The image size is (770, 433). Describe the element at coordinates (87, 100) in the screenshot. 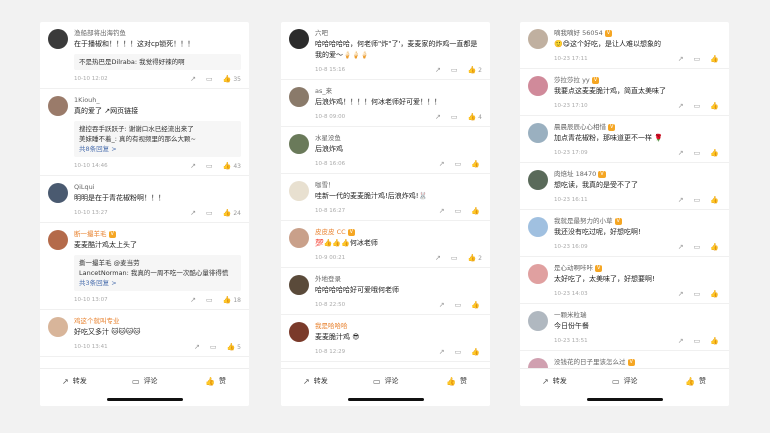

I see `commenter-name-text: 1Kiouh_` at that location.